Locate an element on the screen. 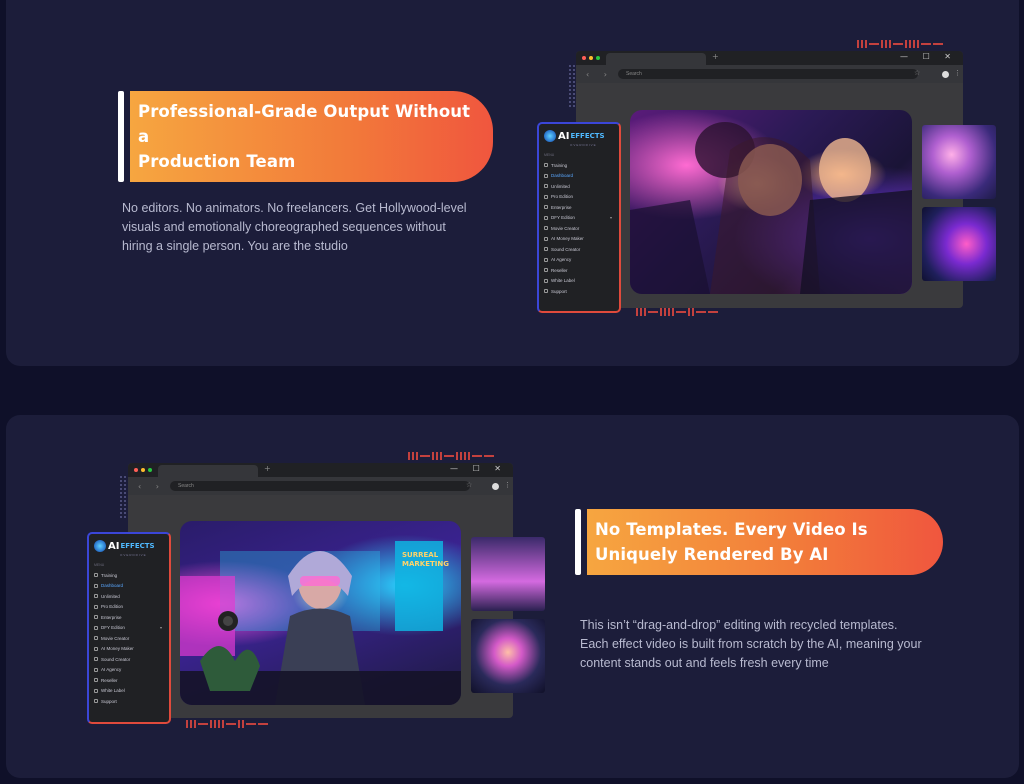 Image resolution: width=1024 pixels, height=784 pixels. thumbnail-woman-at-monitor is located at coordinates (508, 656).